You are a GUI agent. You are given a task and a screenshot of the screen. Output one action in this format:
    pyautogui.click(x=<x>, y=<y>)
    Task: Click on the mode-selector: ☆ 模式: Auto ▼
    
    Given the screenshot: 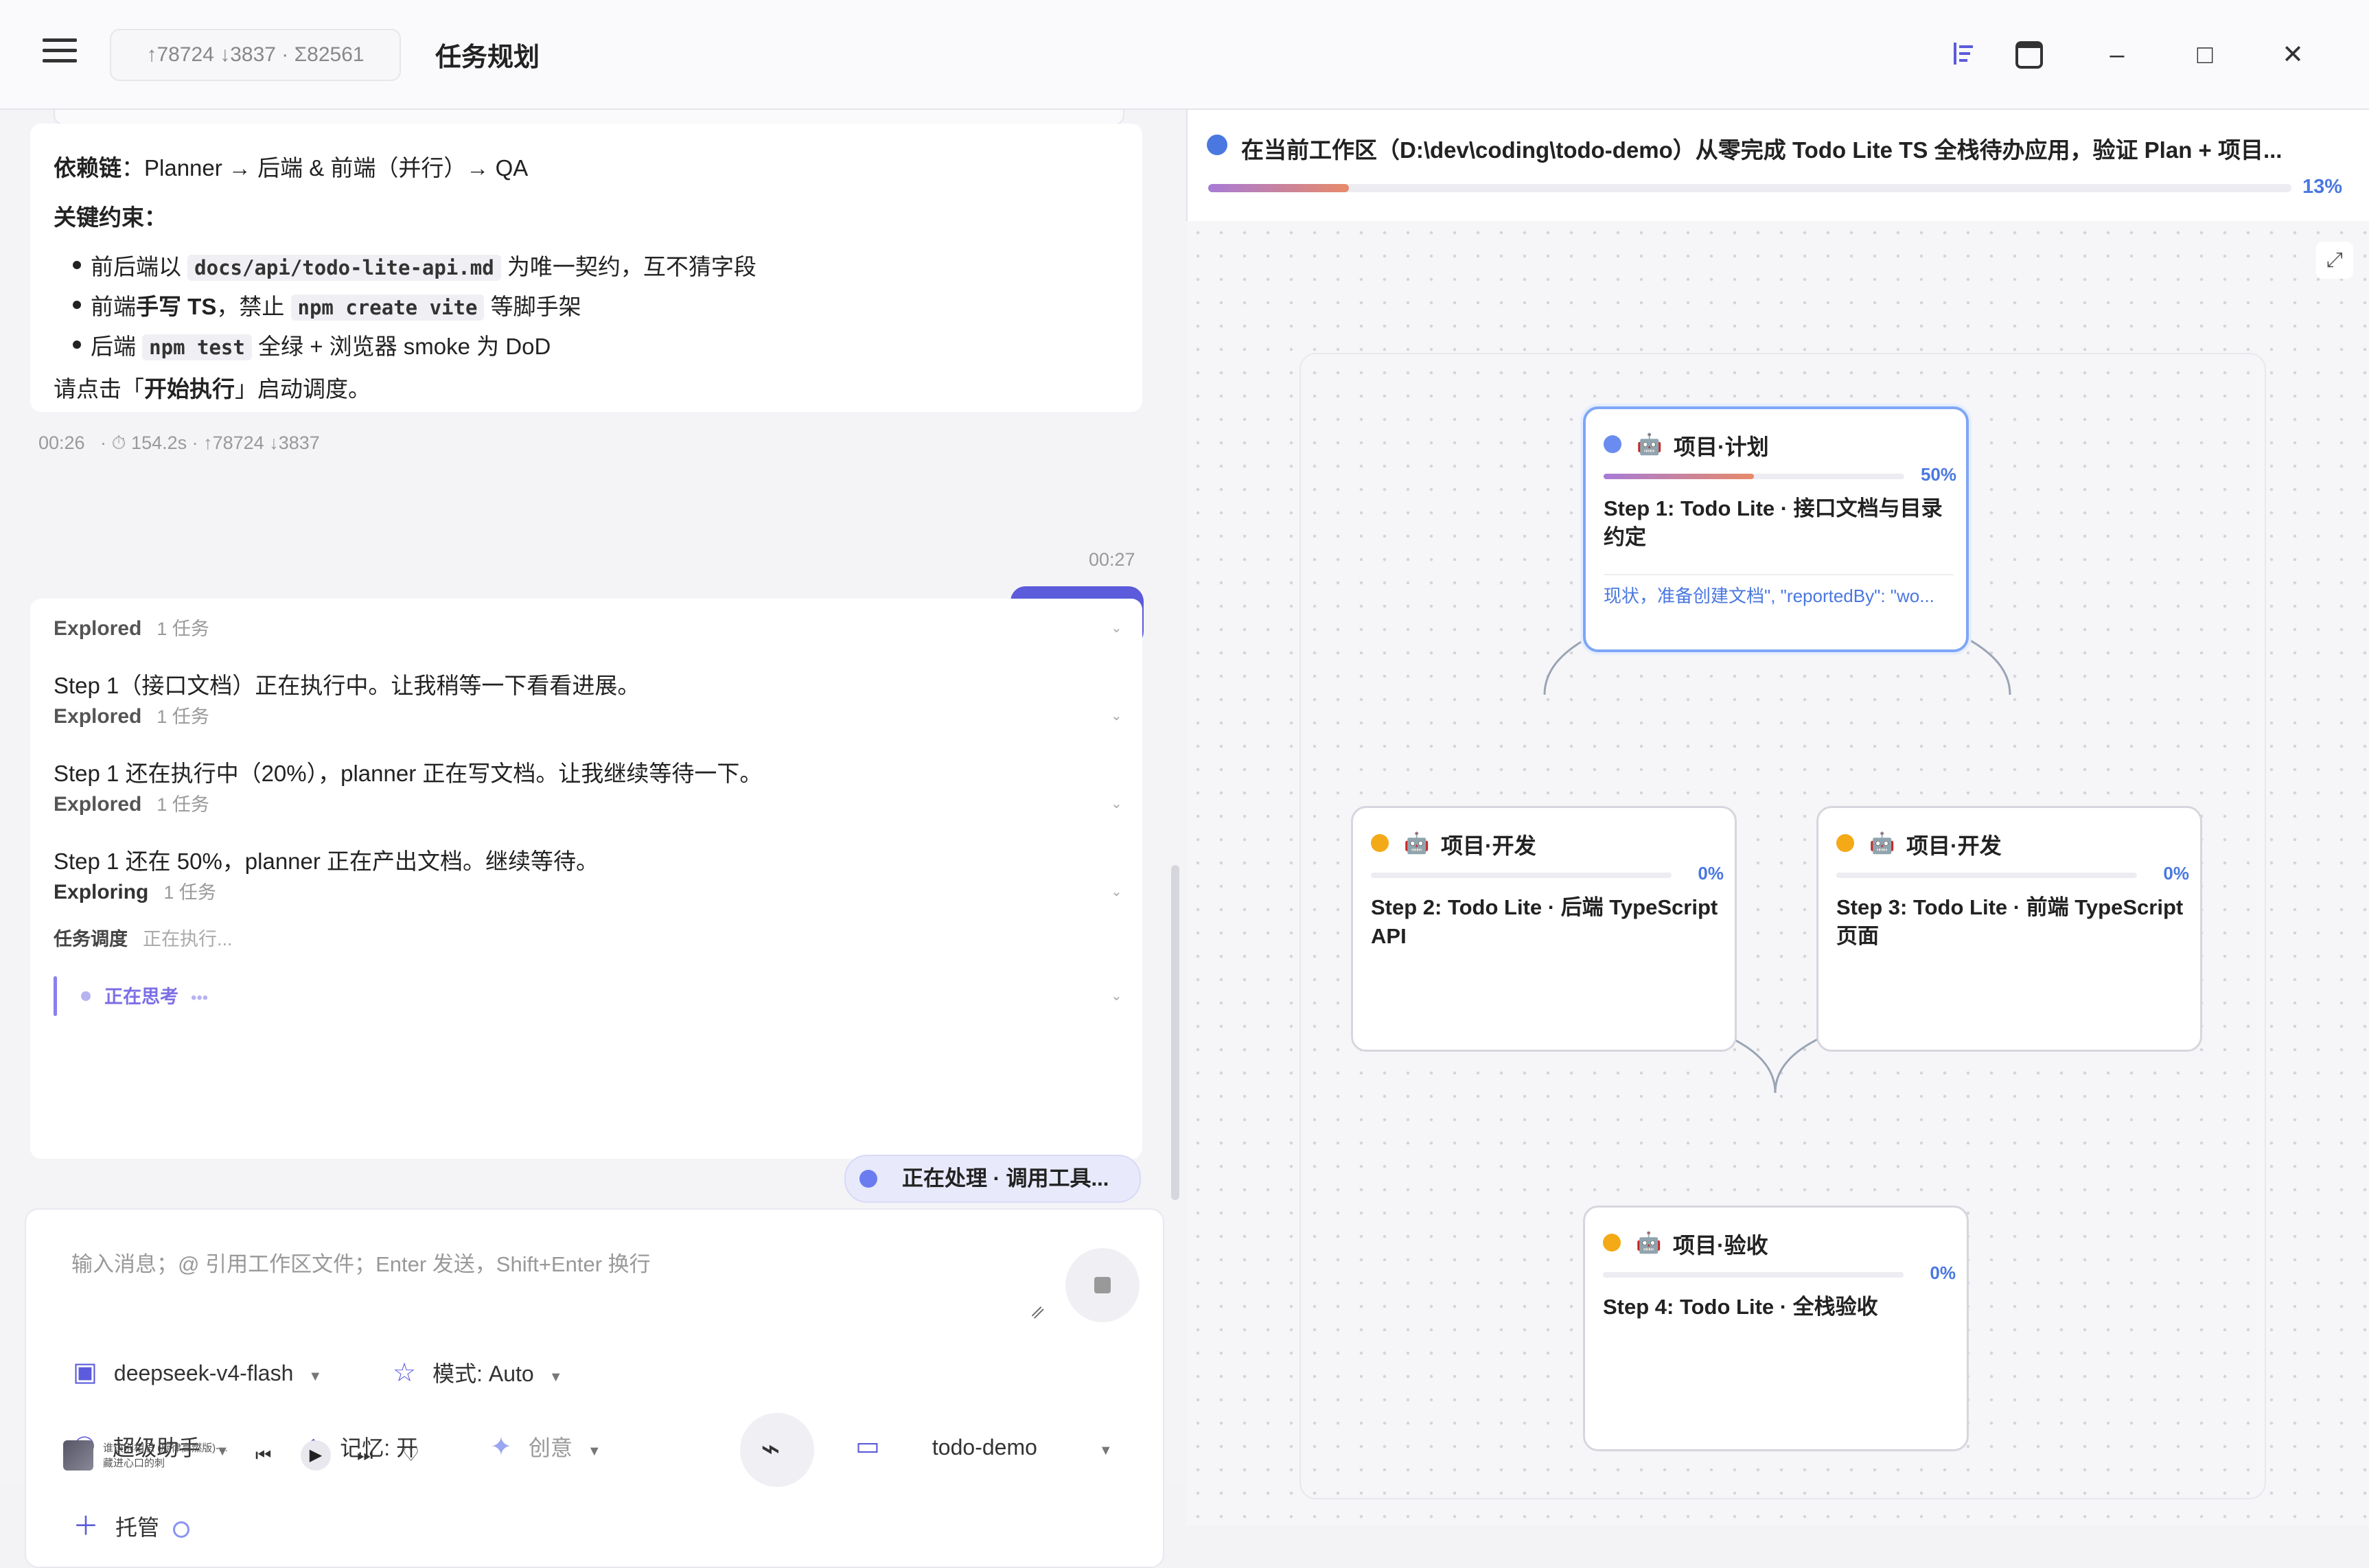 What is the action you would take?
    pyautogui.click(x=478, y=1372)
    